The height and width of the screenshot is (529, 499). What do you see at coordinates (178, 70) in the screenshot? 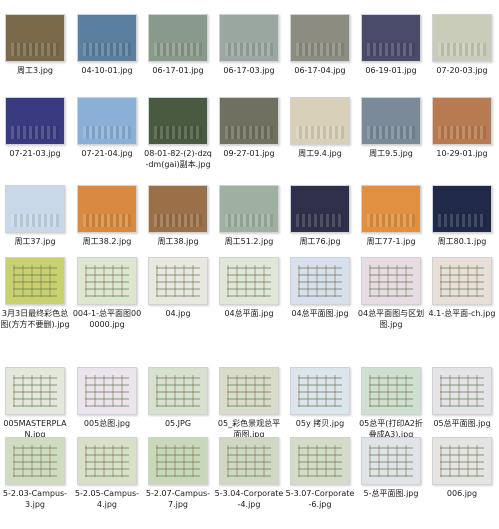
I see `file-name-label: 06-17-01.jpg` at bounding box center [178, 70].